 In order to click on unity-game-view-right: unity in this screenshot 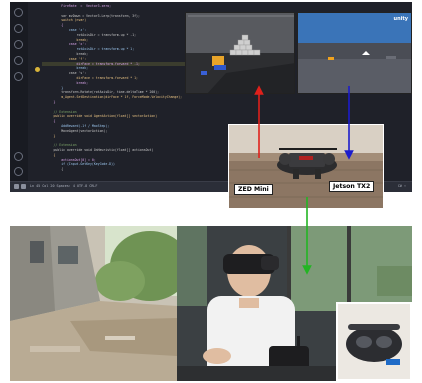, I will do `click(354, 53)`.